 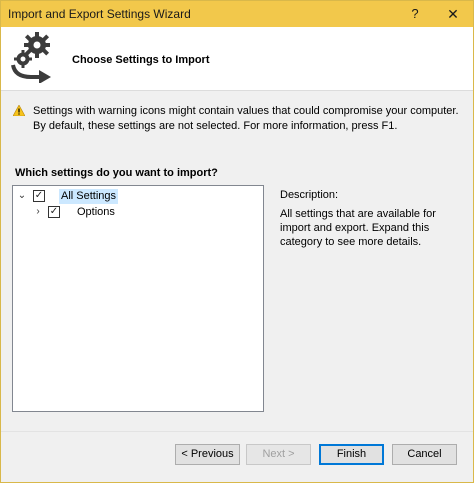 What do you see at coordinates (22, 196) in the screenshot?
I see `chevron-down-icon: ⌄` at bounding box center [22, 196].